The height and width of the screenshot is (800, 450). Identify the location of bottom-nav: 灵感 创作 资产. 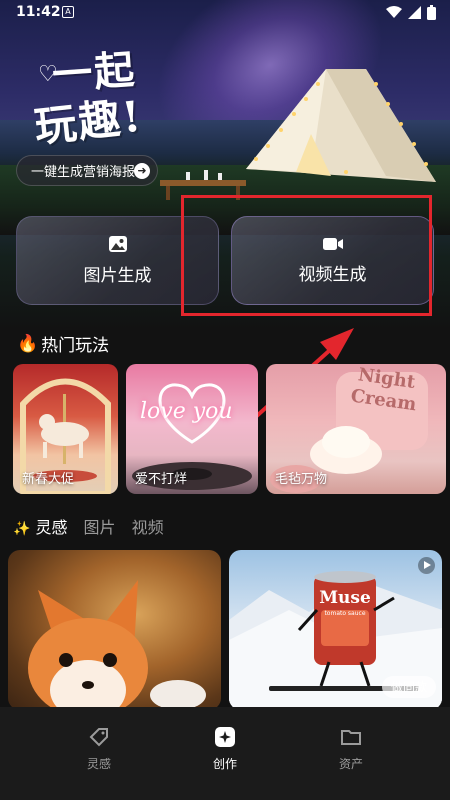
(225, 753).